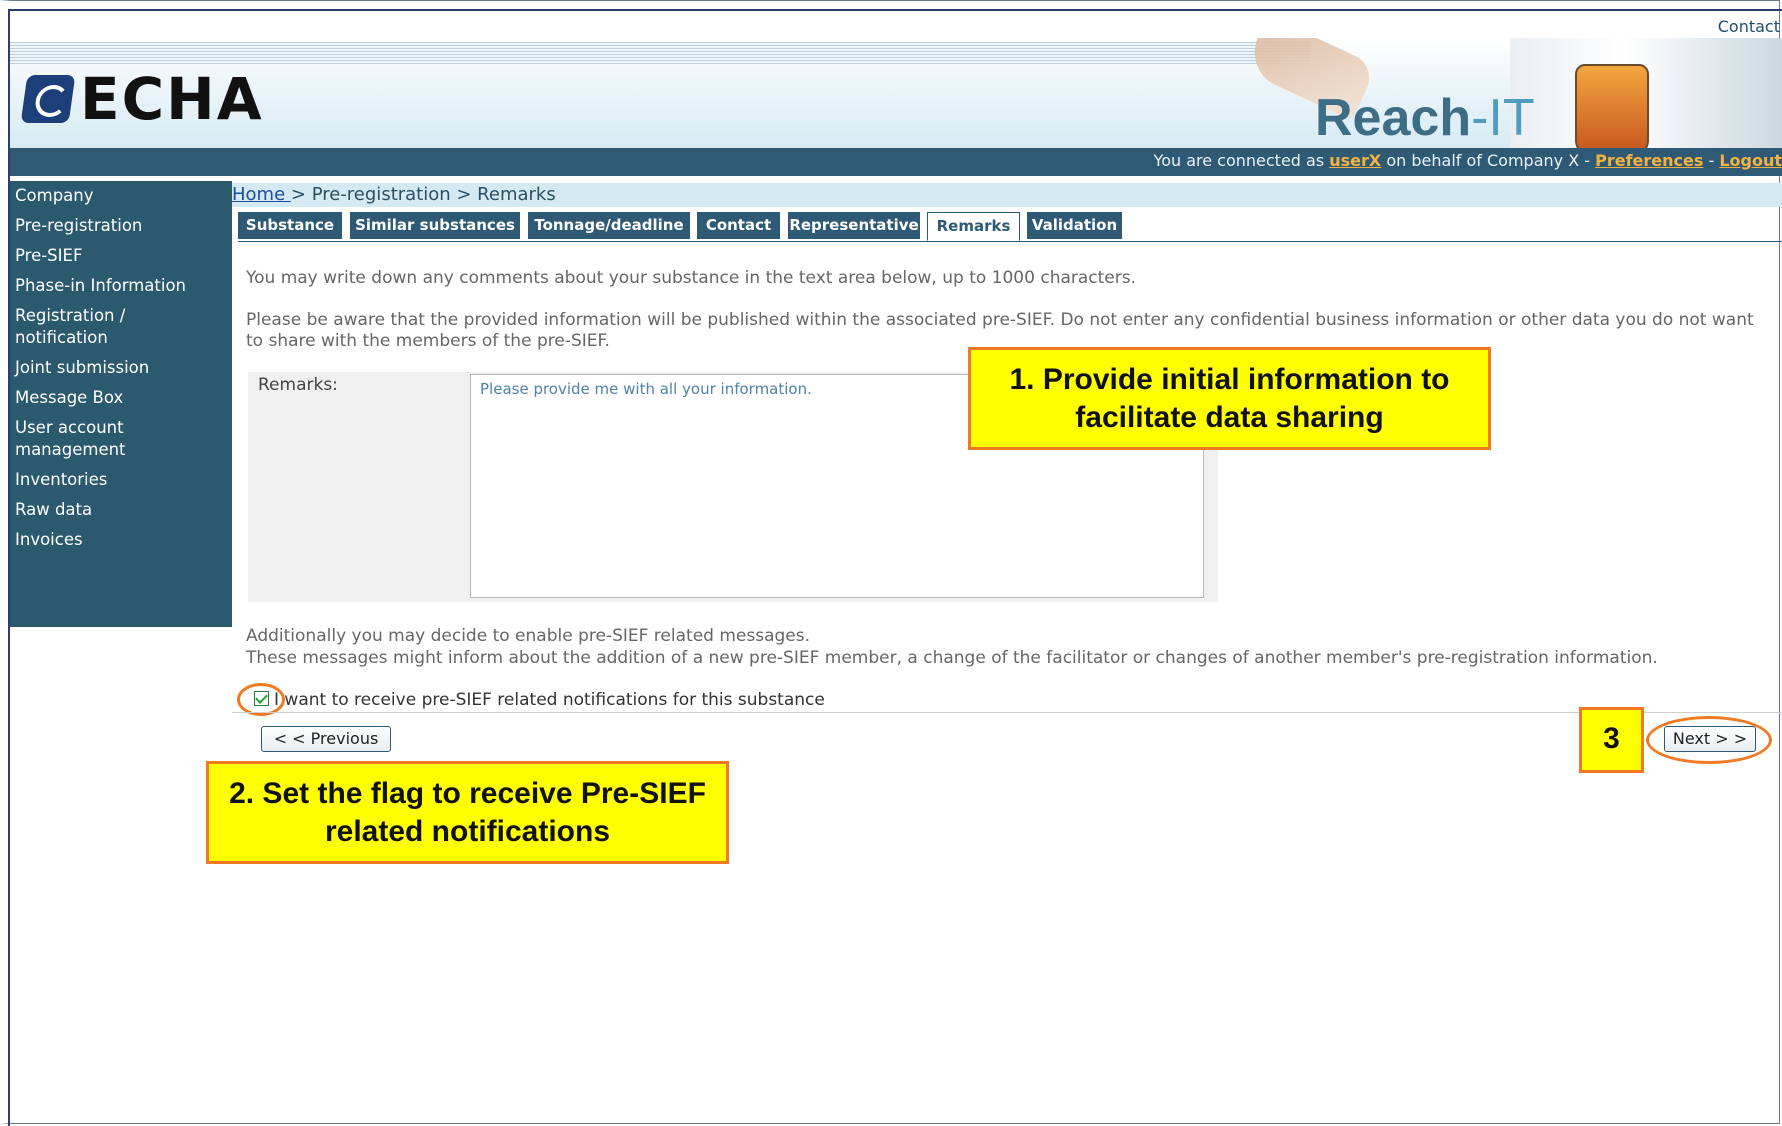  What do you see at coordinates (121, 327) in the screenshot?
I see `sidebar-item-registration: Registration / notification` at bounding box center [121, 327].